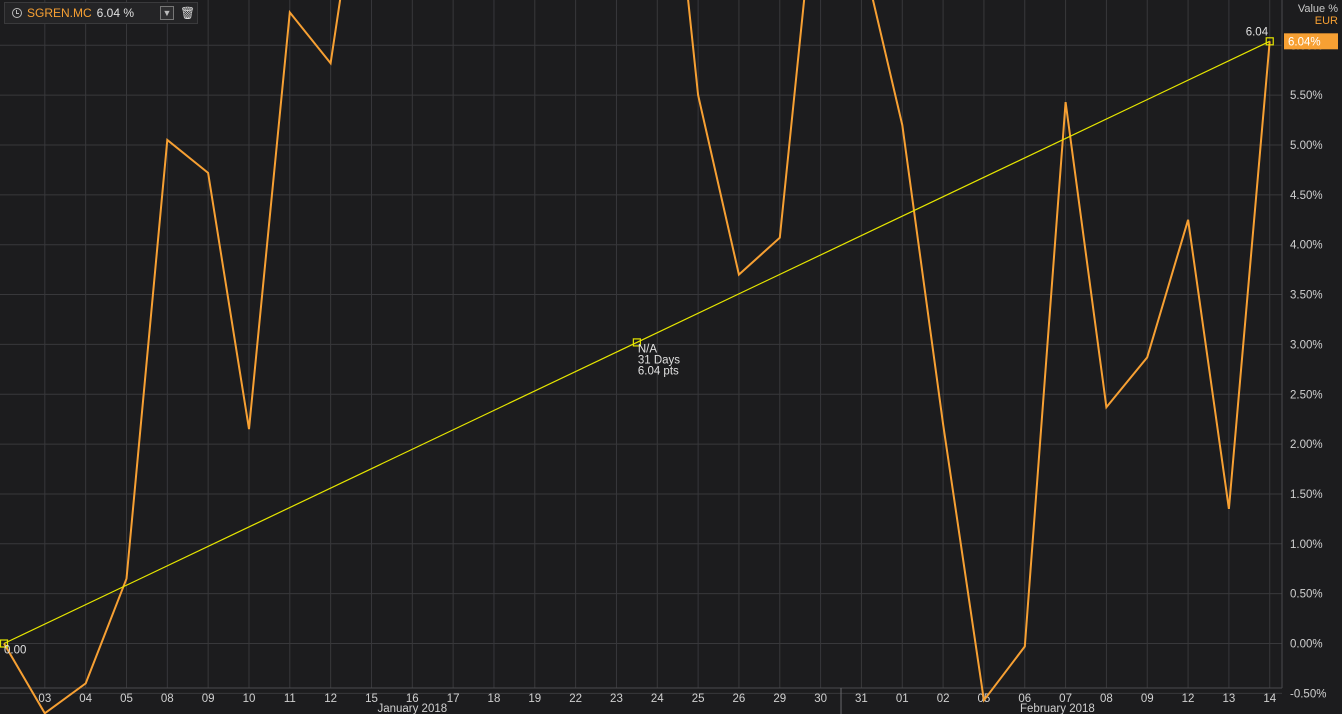  Describe the element at coordinates (17, 13) in the screenshot. I see `clock-icon` at that location.